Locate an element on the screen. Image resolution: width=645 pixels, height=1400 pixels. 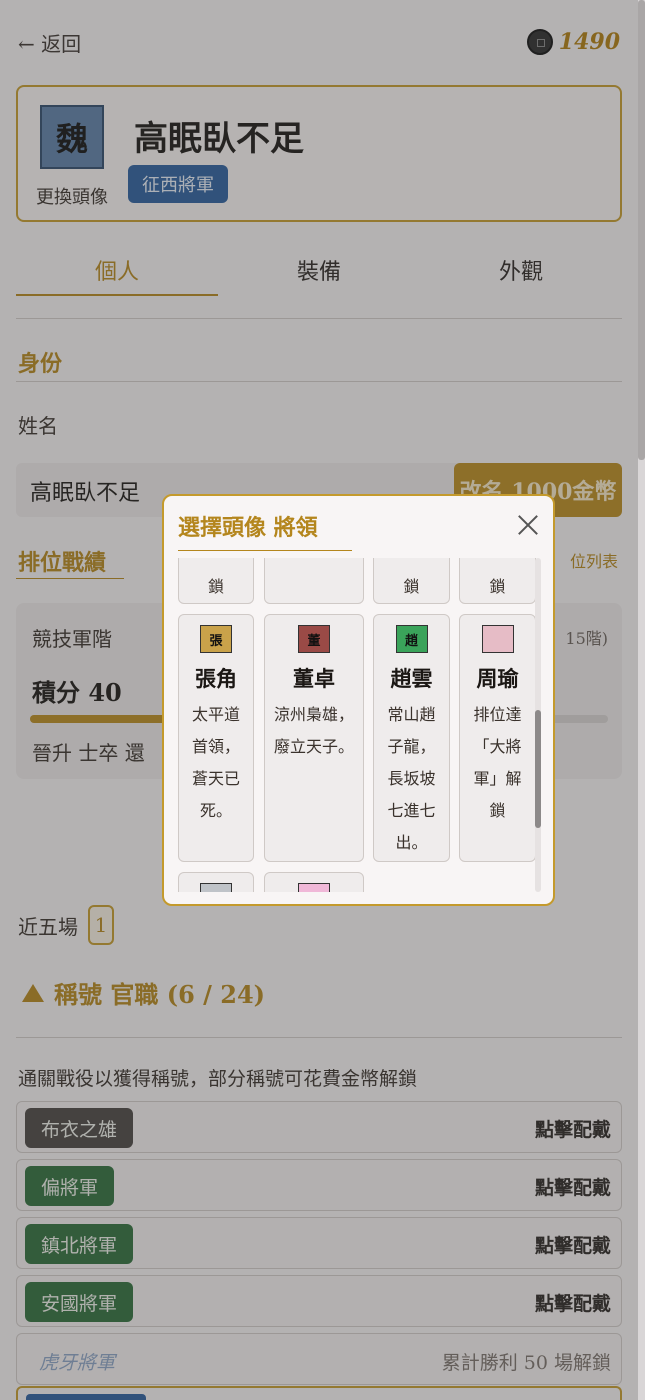
modal-scrollbar is located at coordinates (538, 725).